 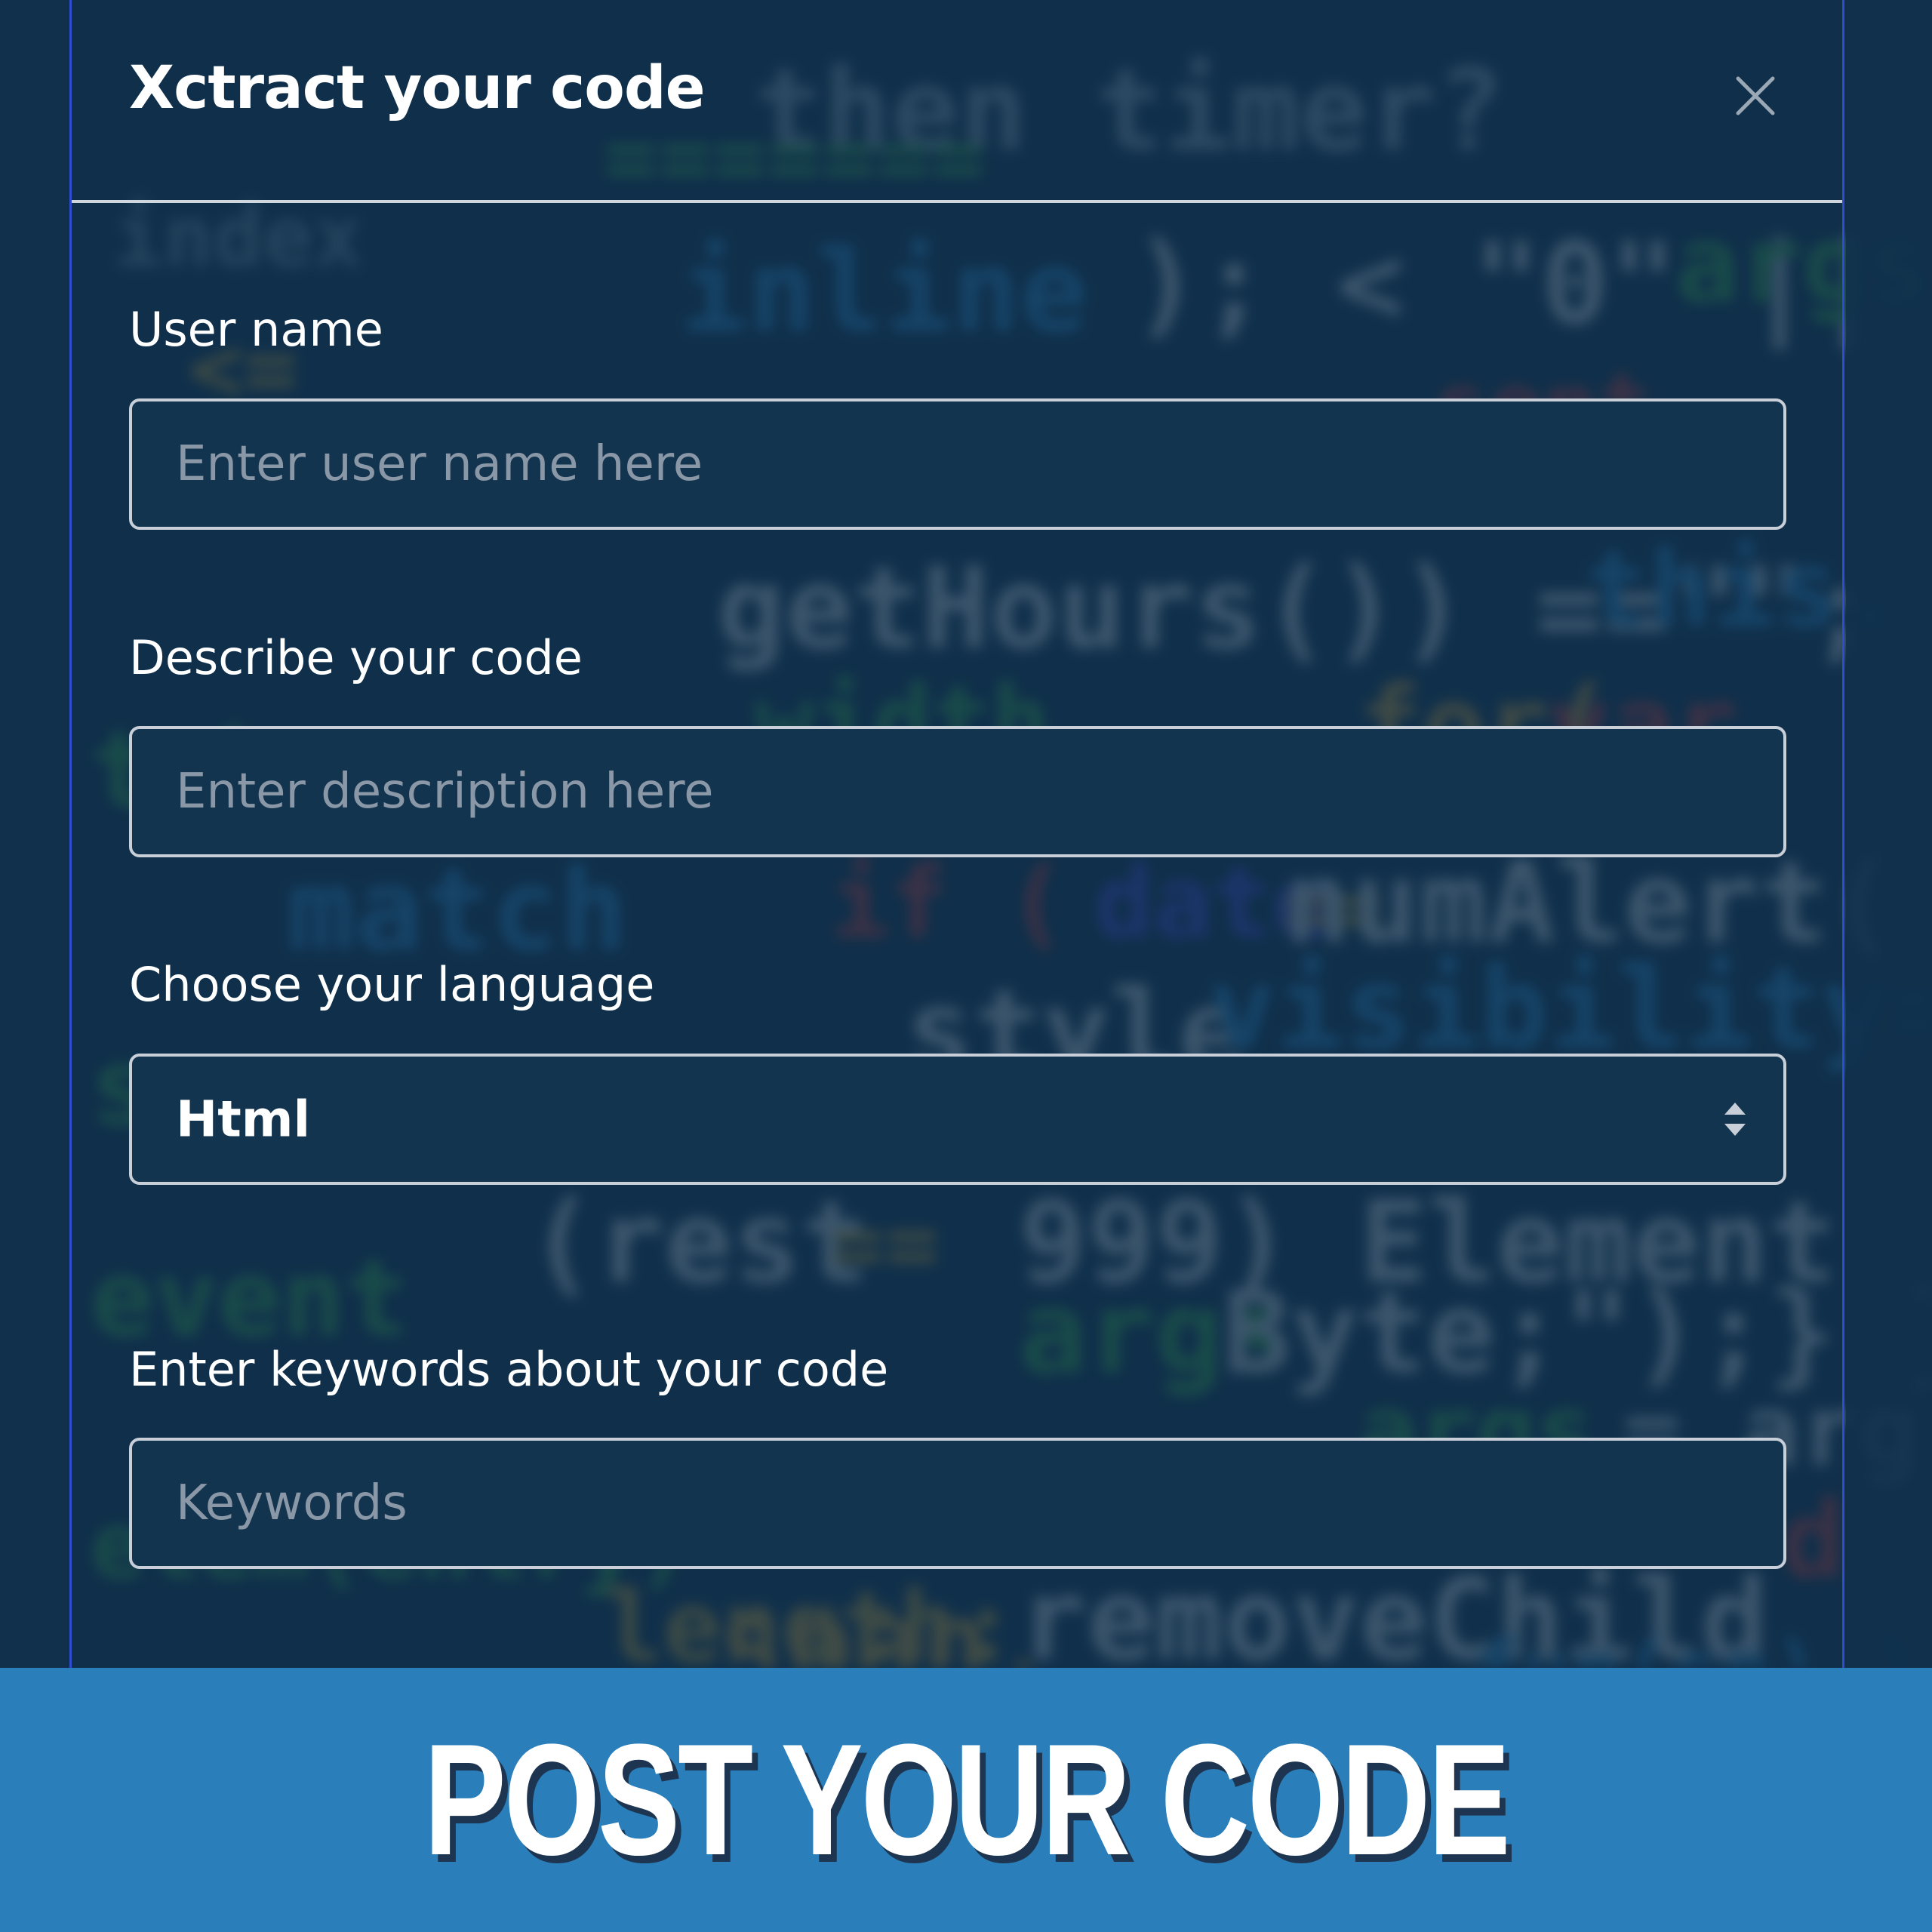 I want to click on close-icon, so click(x=1755, y=95).